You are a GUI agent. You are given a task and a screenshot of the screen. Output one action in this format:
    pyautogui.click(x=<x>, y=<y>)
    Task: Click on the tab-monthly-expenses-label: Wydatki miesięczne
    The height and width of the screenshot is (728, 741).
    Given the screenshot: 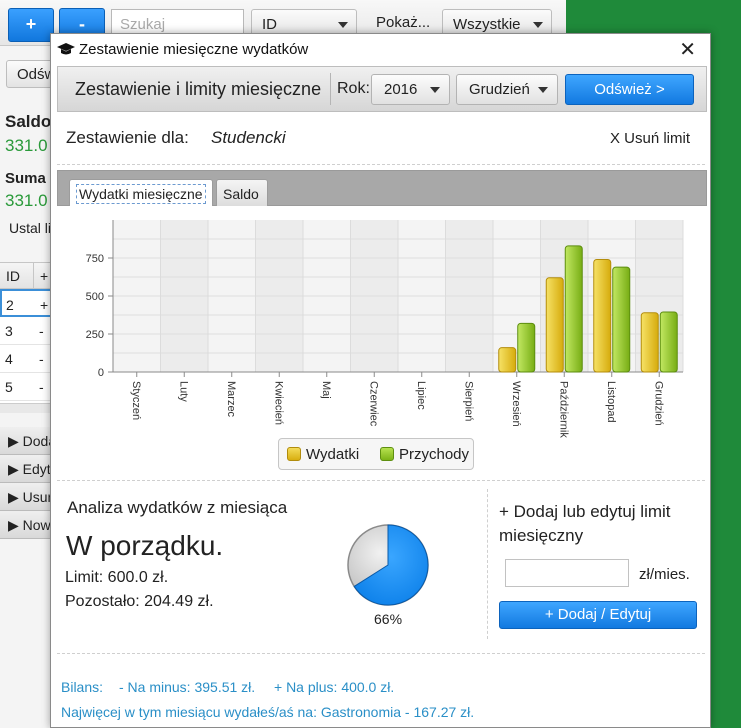 What is the action you would take?
    pyautogui.click(x=141, y=194)
    